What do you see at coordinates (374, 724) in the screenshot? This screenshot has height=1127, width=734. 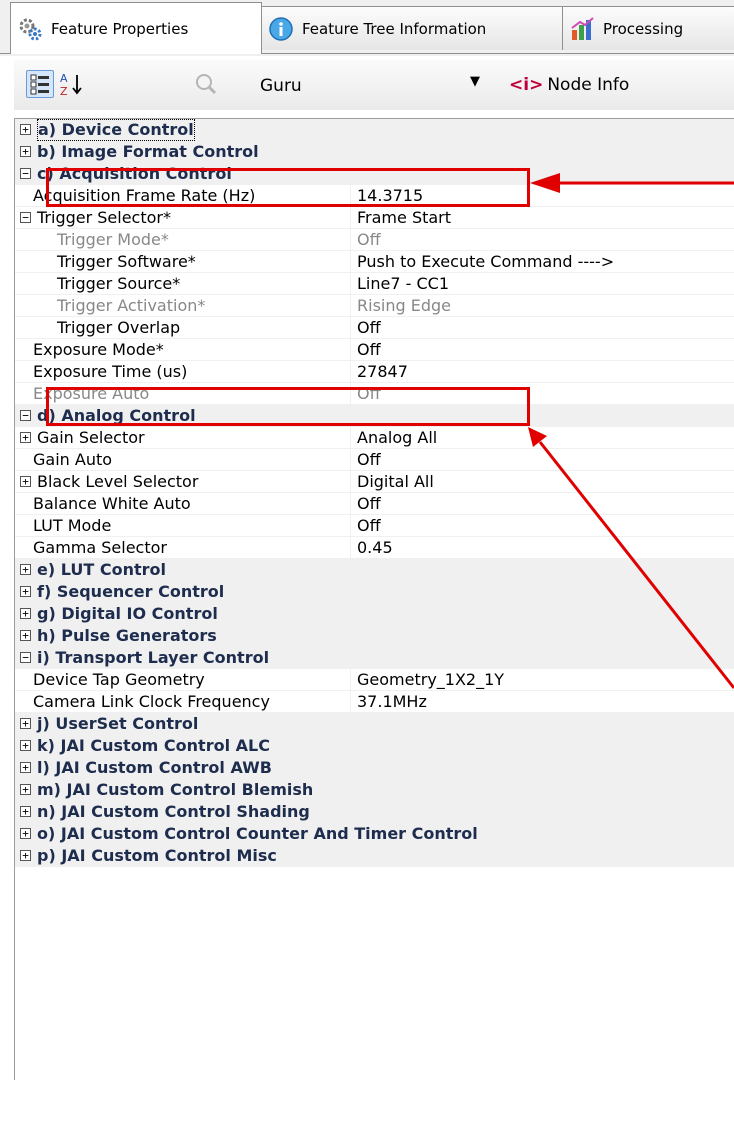 I see `category-row: + j) UserSet Control` at bounding box center [374, 724].